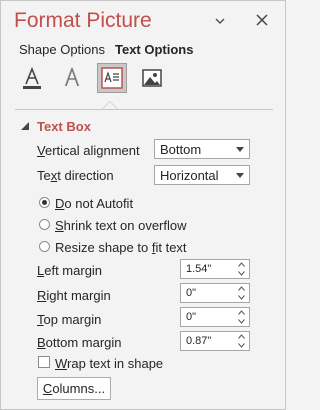 The width and height of the screenshot is (320, 410). What do you see at coordinates (44, 362) in the screenshot?
I see `wrap-text-checkbox` at bounding box center [44, 362].